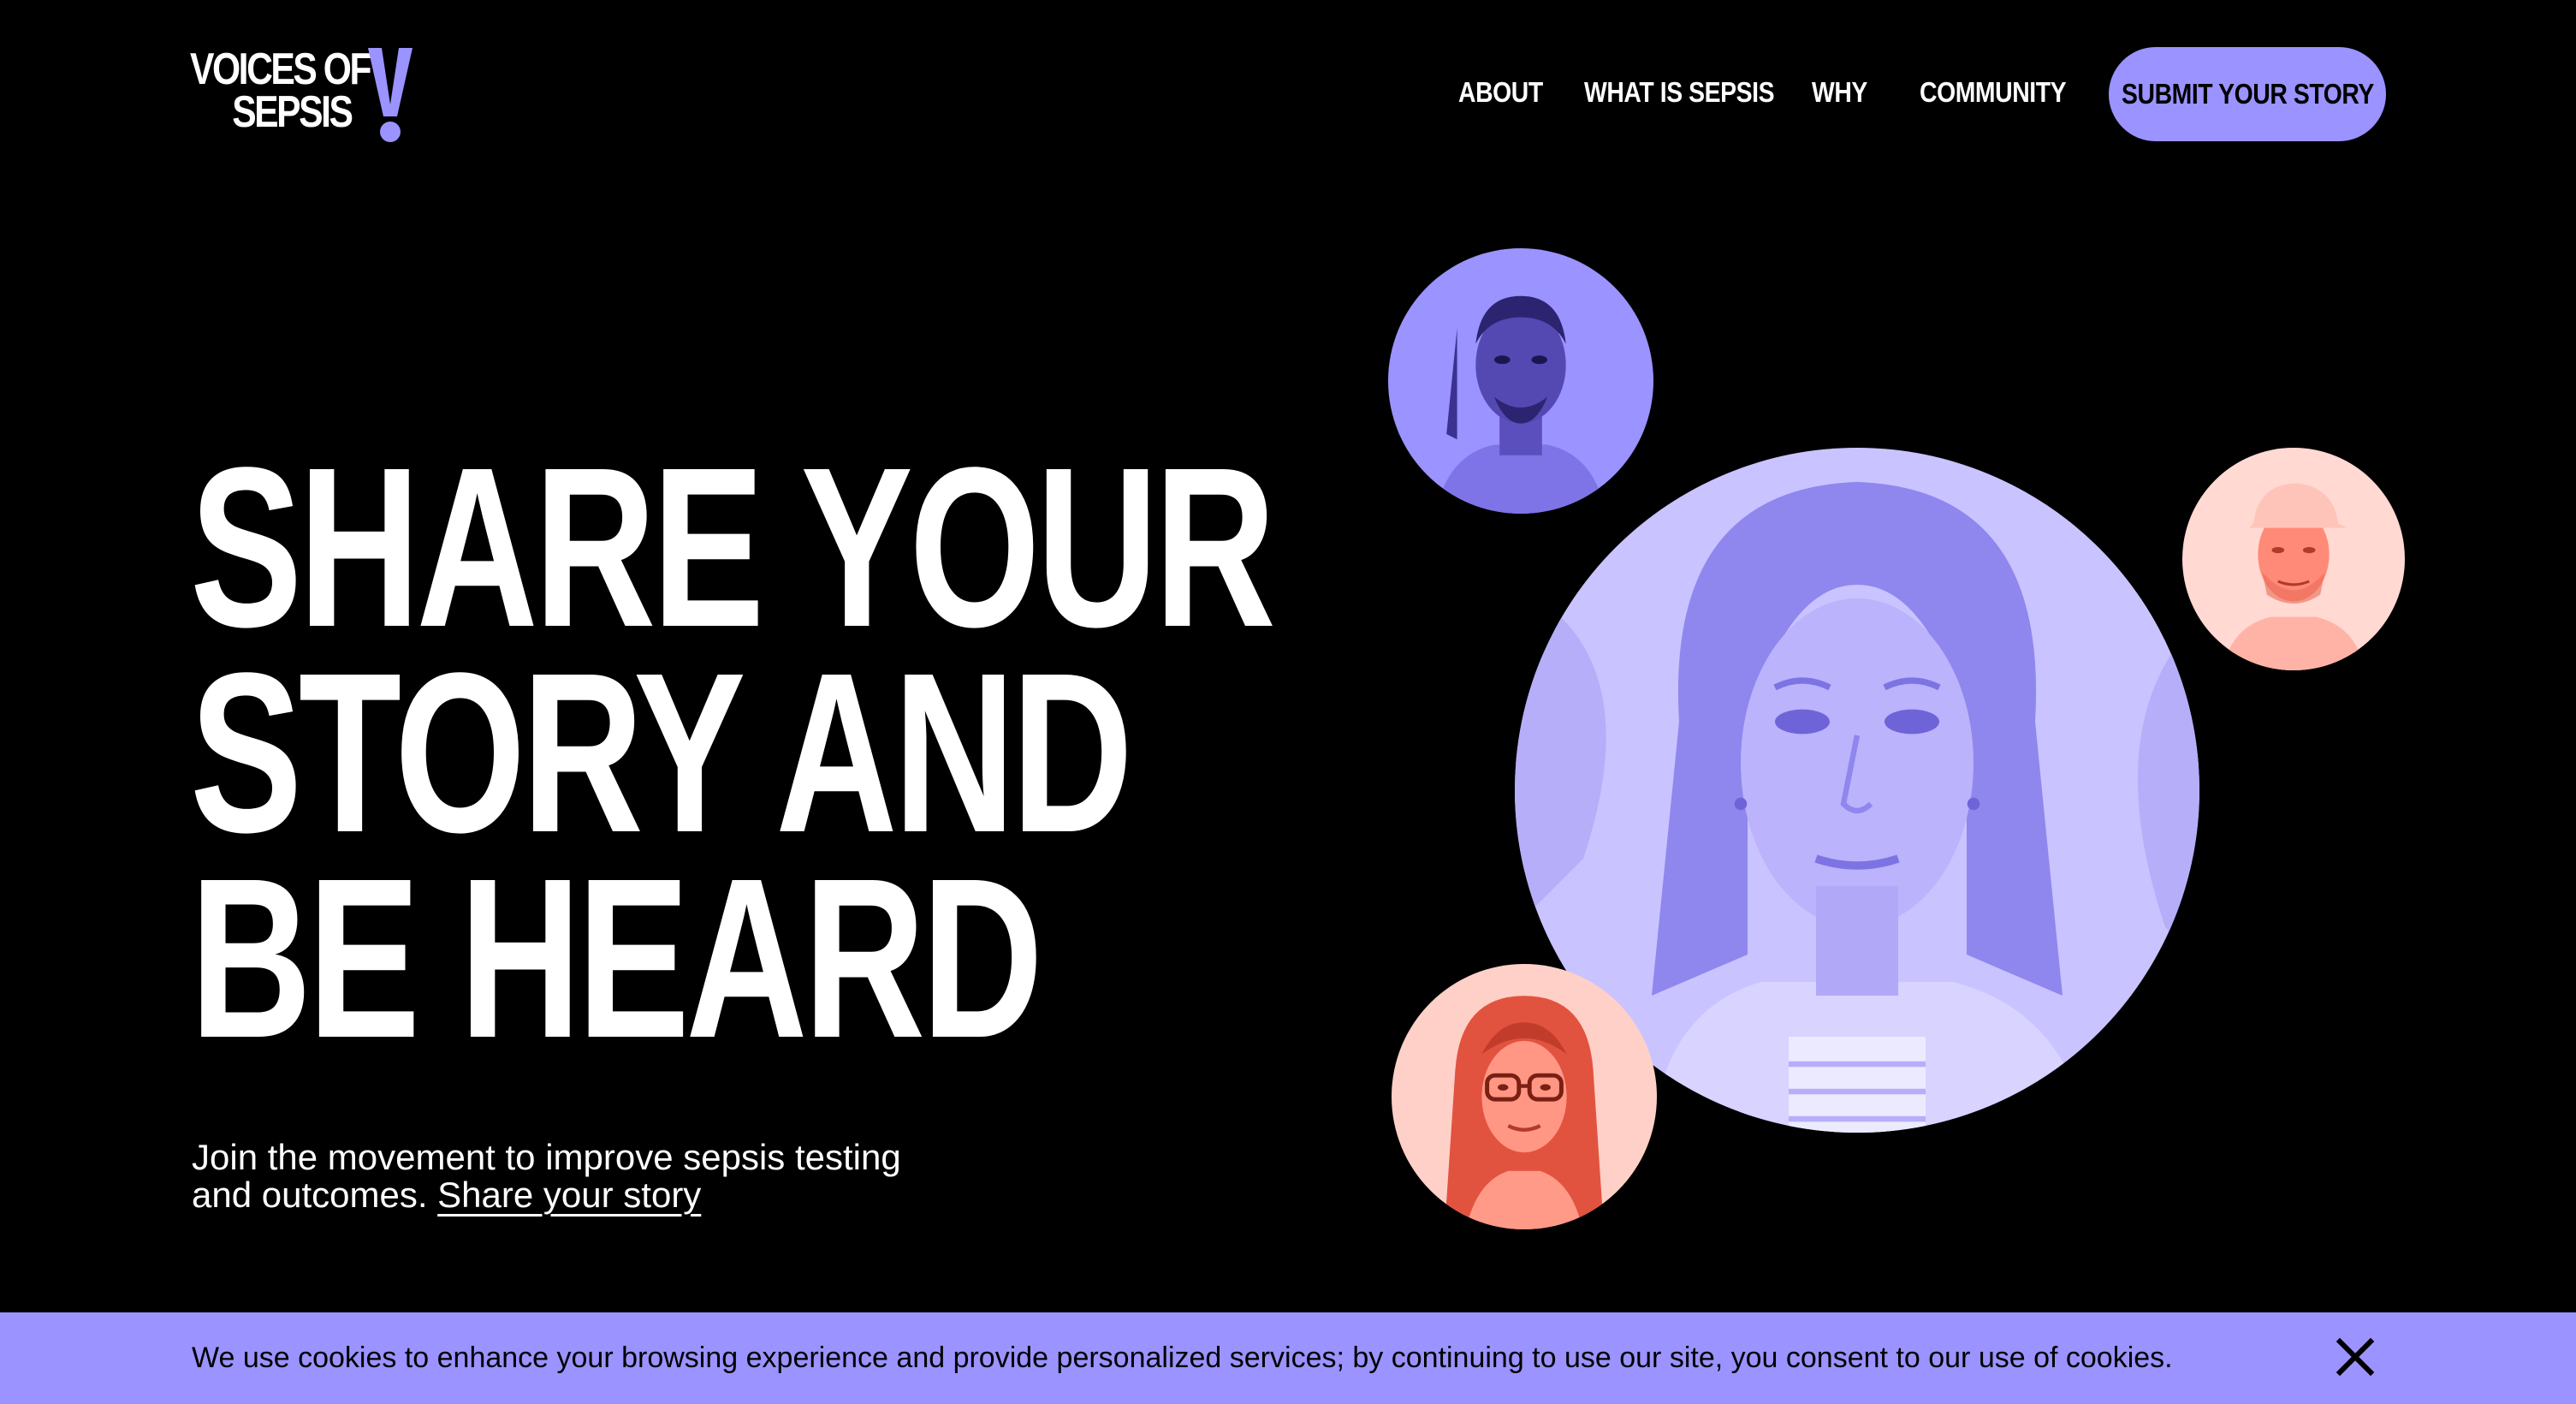 The height and width of the screenshot is (1404, 2576). Describe the element at coordinates (1993, 92) in the screenshot. I see `nav-community: COMMUNITY` at that location.